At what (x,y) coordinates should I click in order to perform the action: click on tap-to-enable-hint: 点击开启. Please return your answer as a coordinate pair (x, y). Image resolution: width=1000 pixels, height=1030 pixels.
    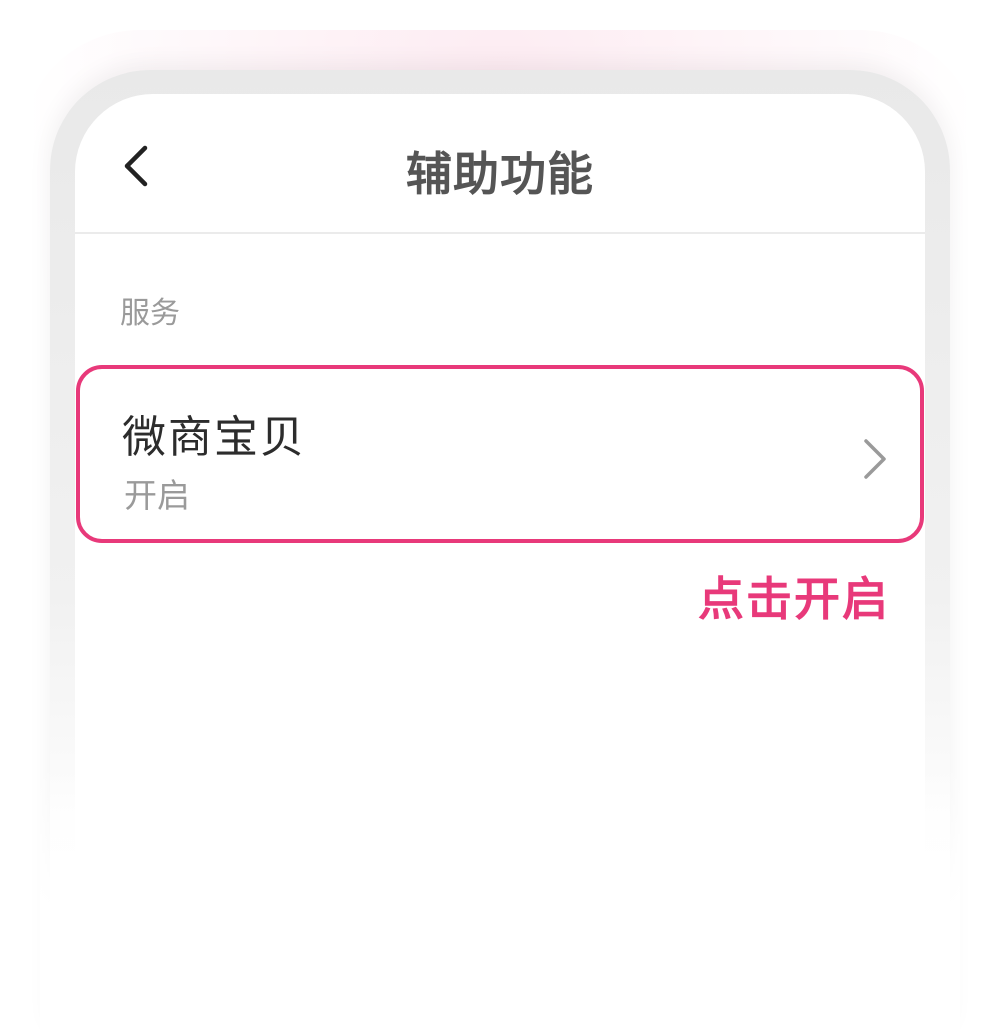
    Looking at the image, I should click on (794, 599).